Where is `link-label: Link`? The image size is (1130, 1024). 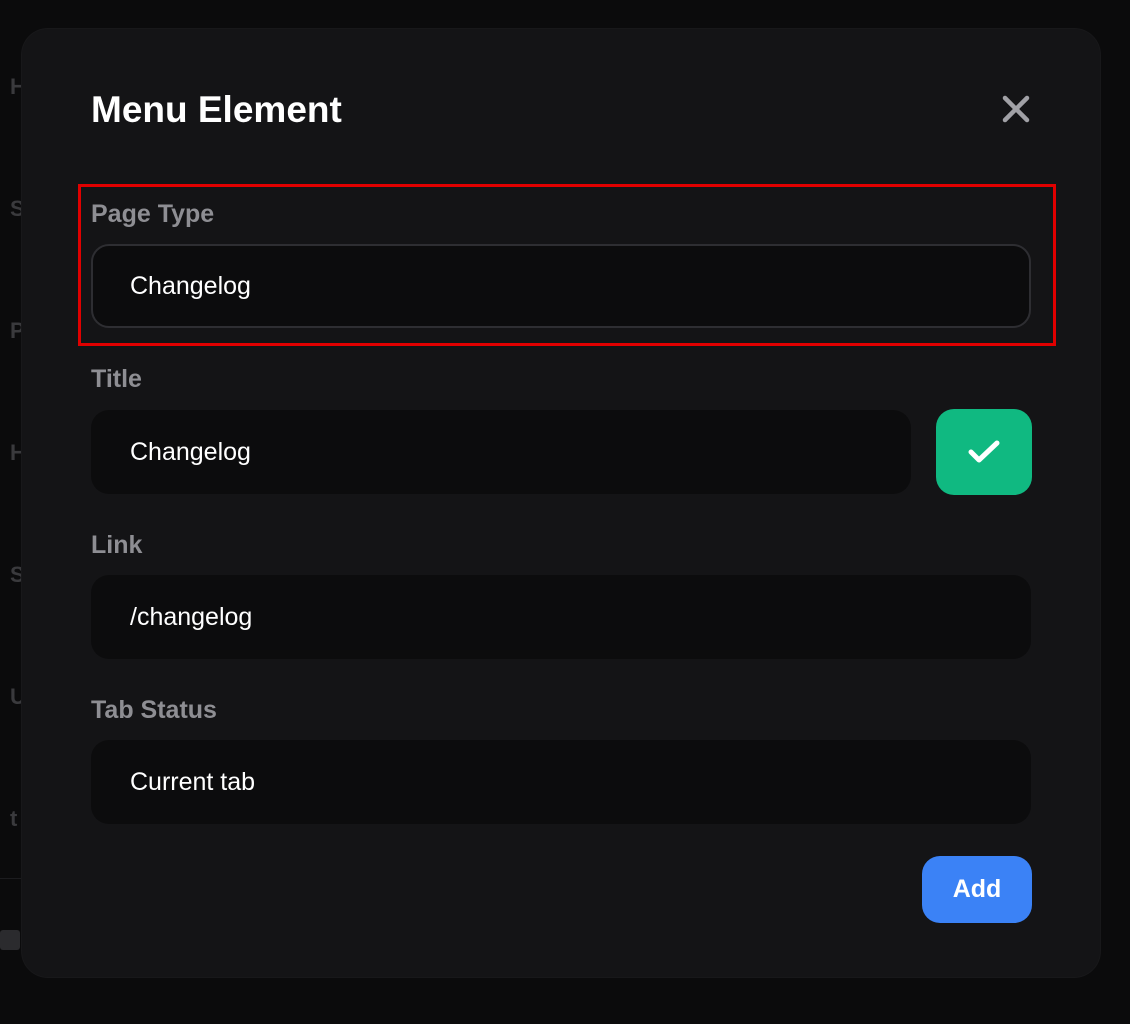 link-label: Link is located at coordinates (117, 545).